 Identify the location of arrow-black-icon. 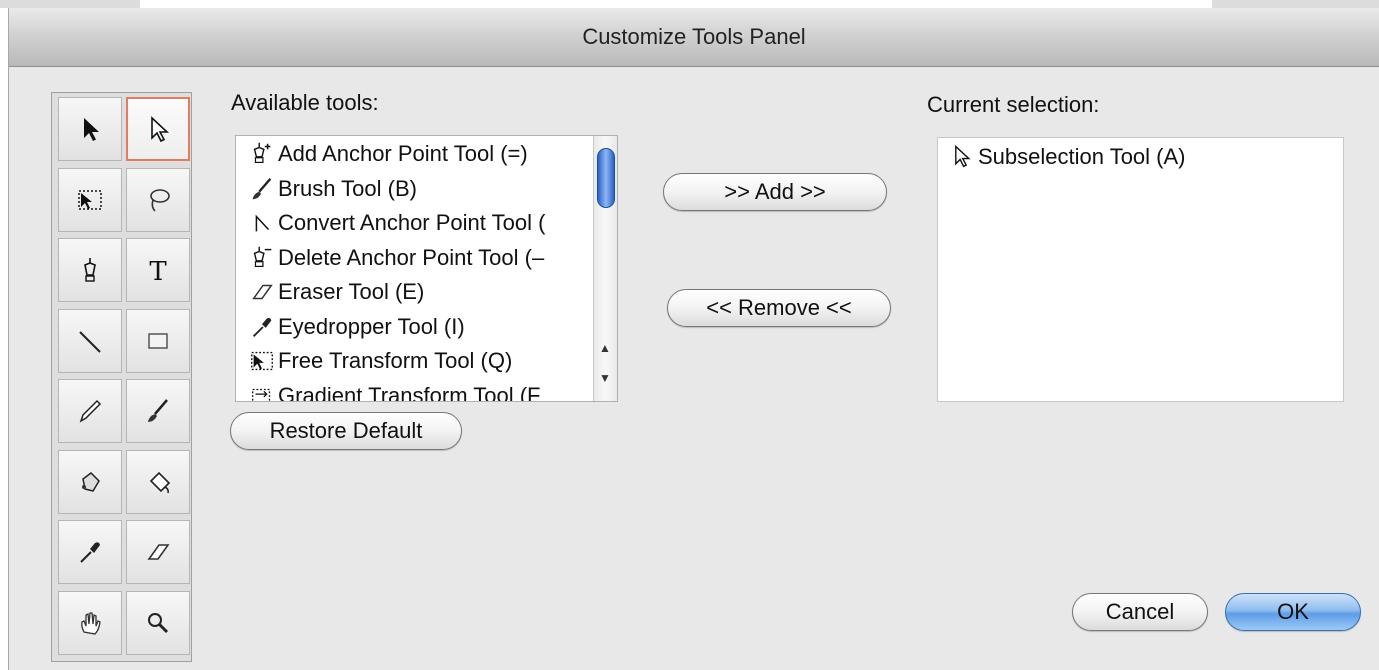
(91, 129).